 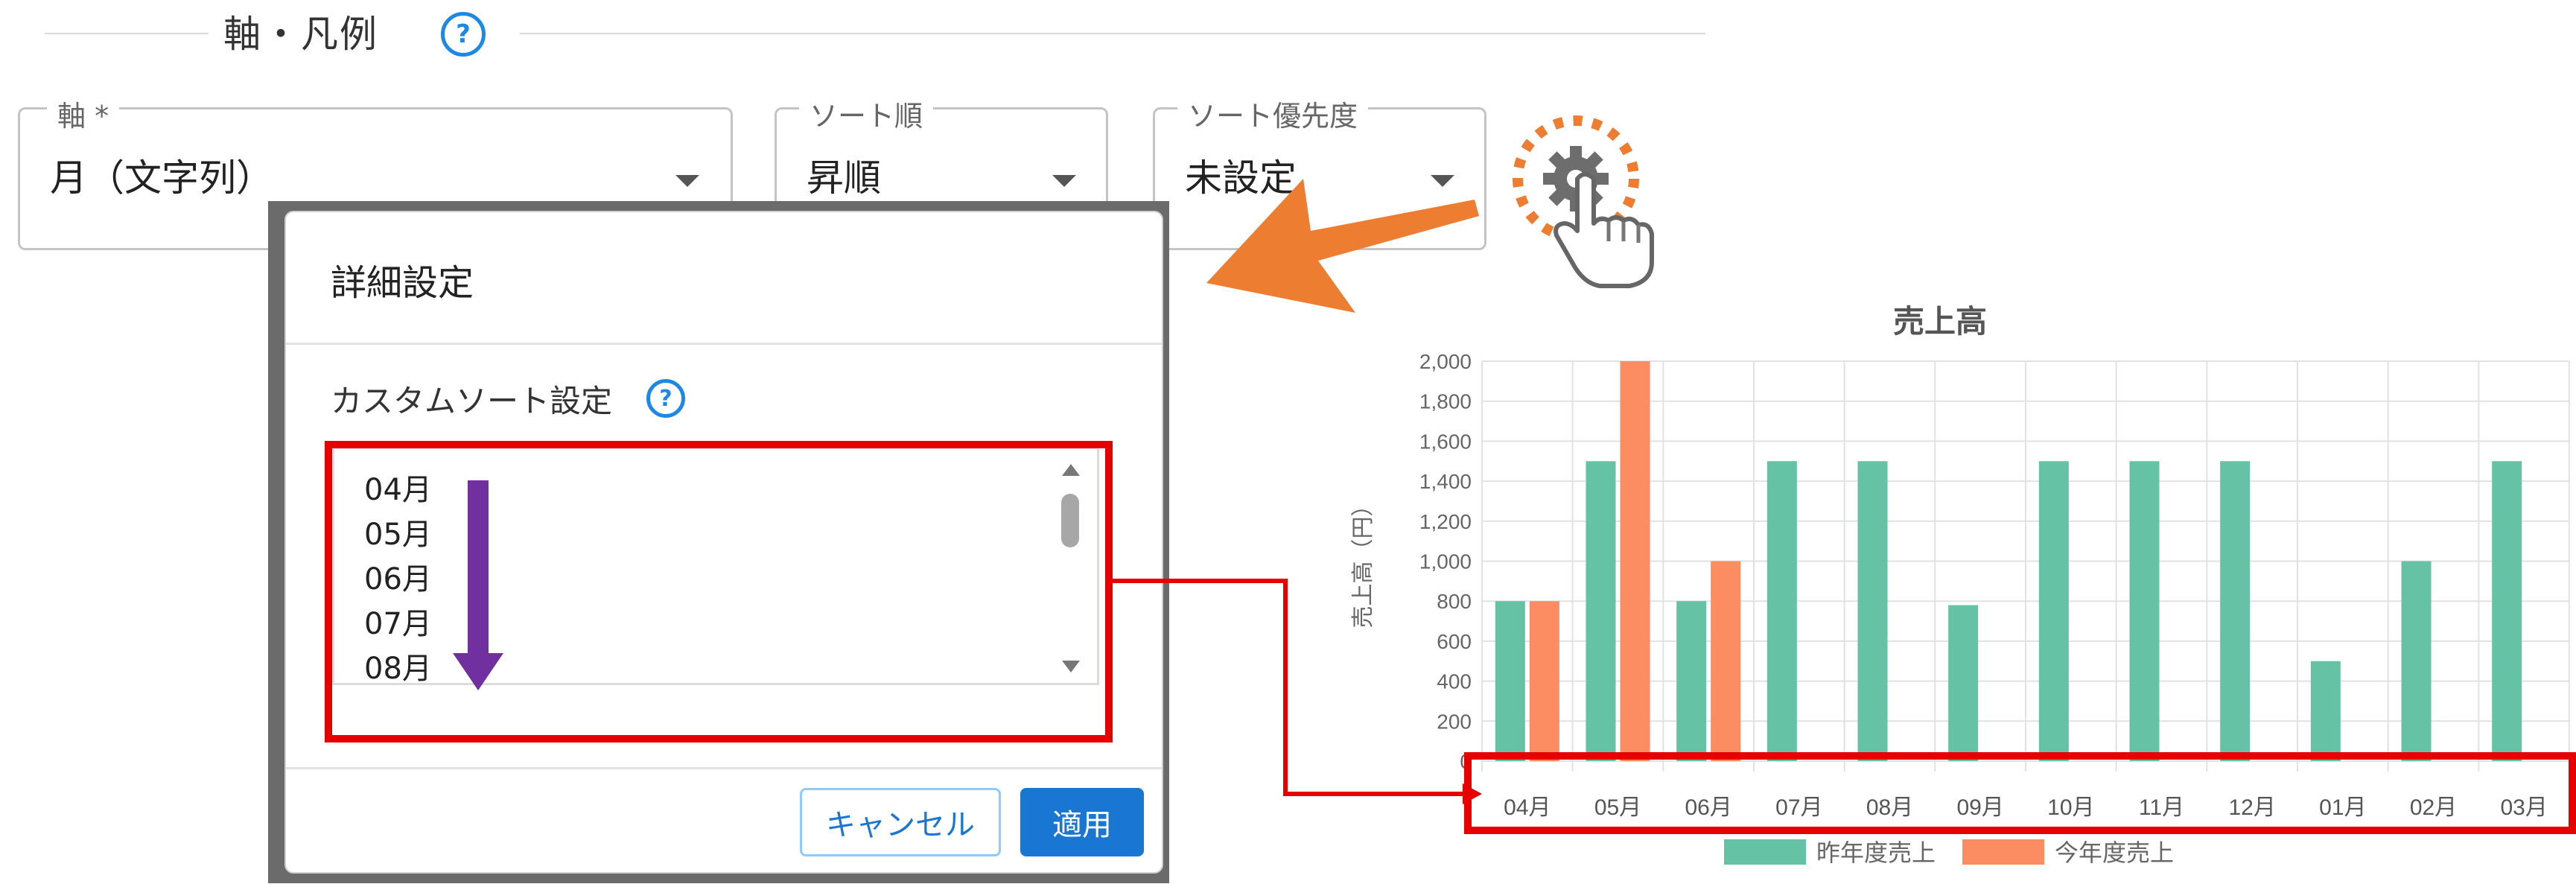 What do you see at coordinates (2114, 852) in the screenshot?
I see `legend-label: 今年度売上` at bounding box center [2114, 852].